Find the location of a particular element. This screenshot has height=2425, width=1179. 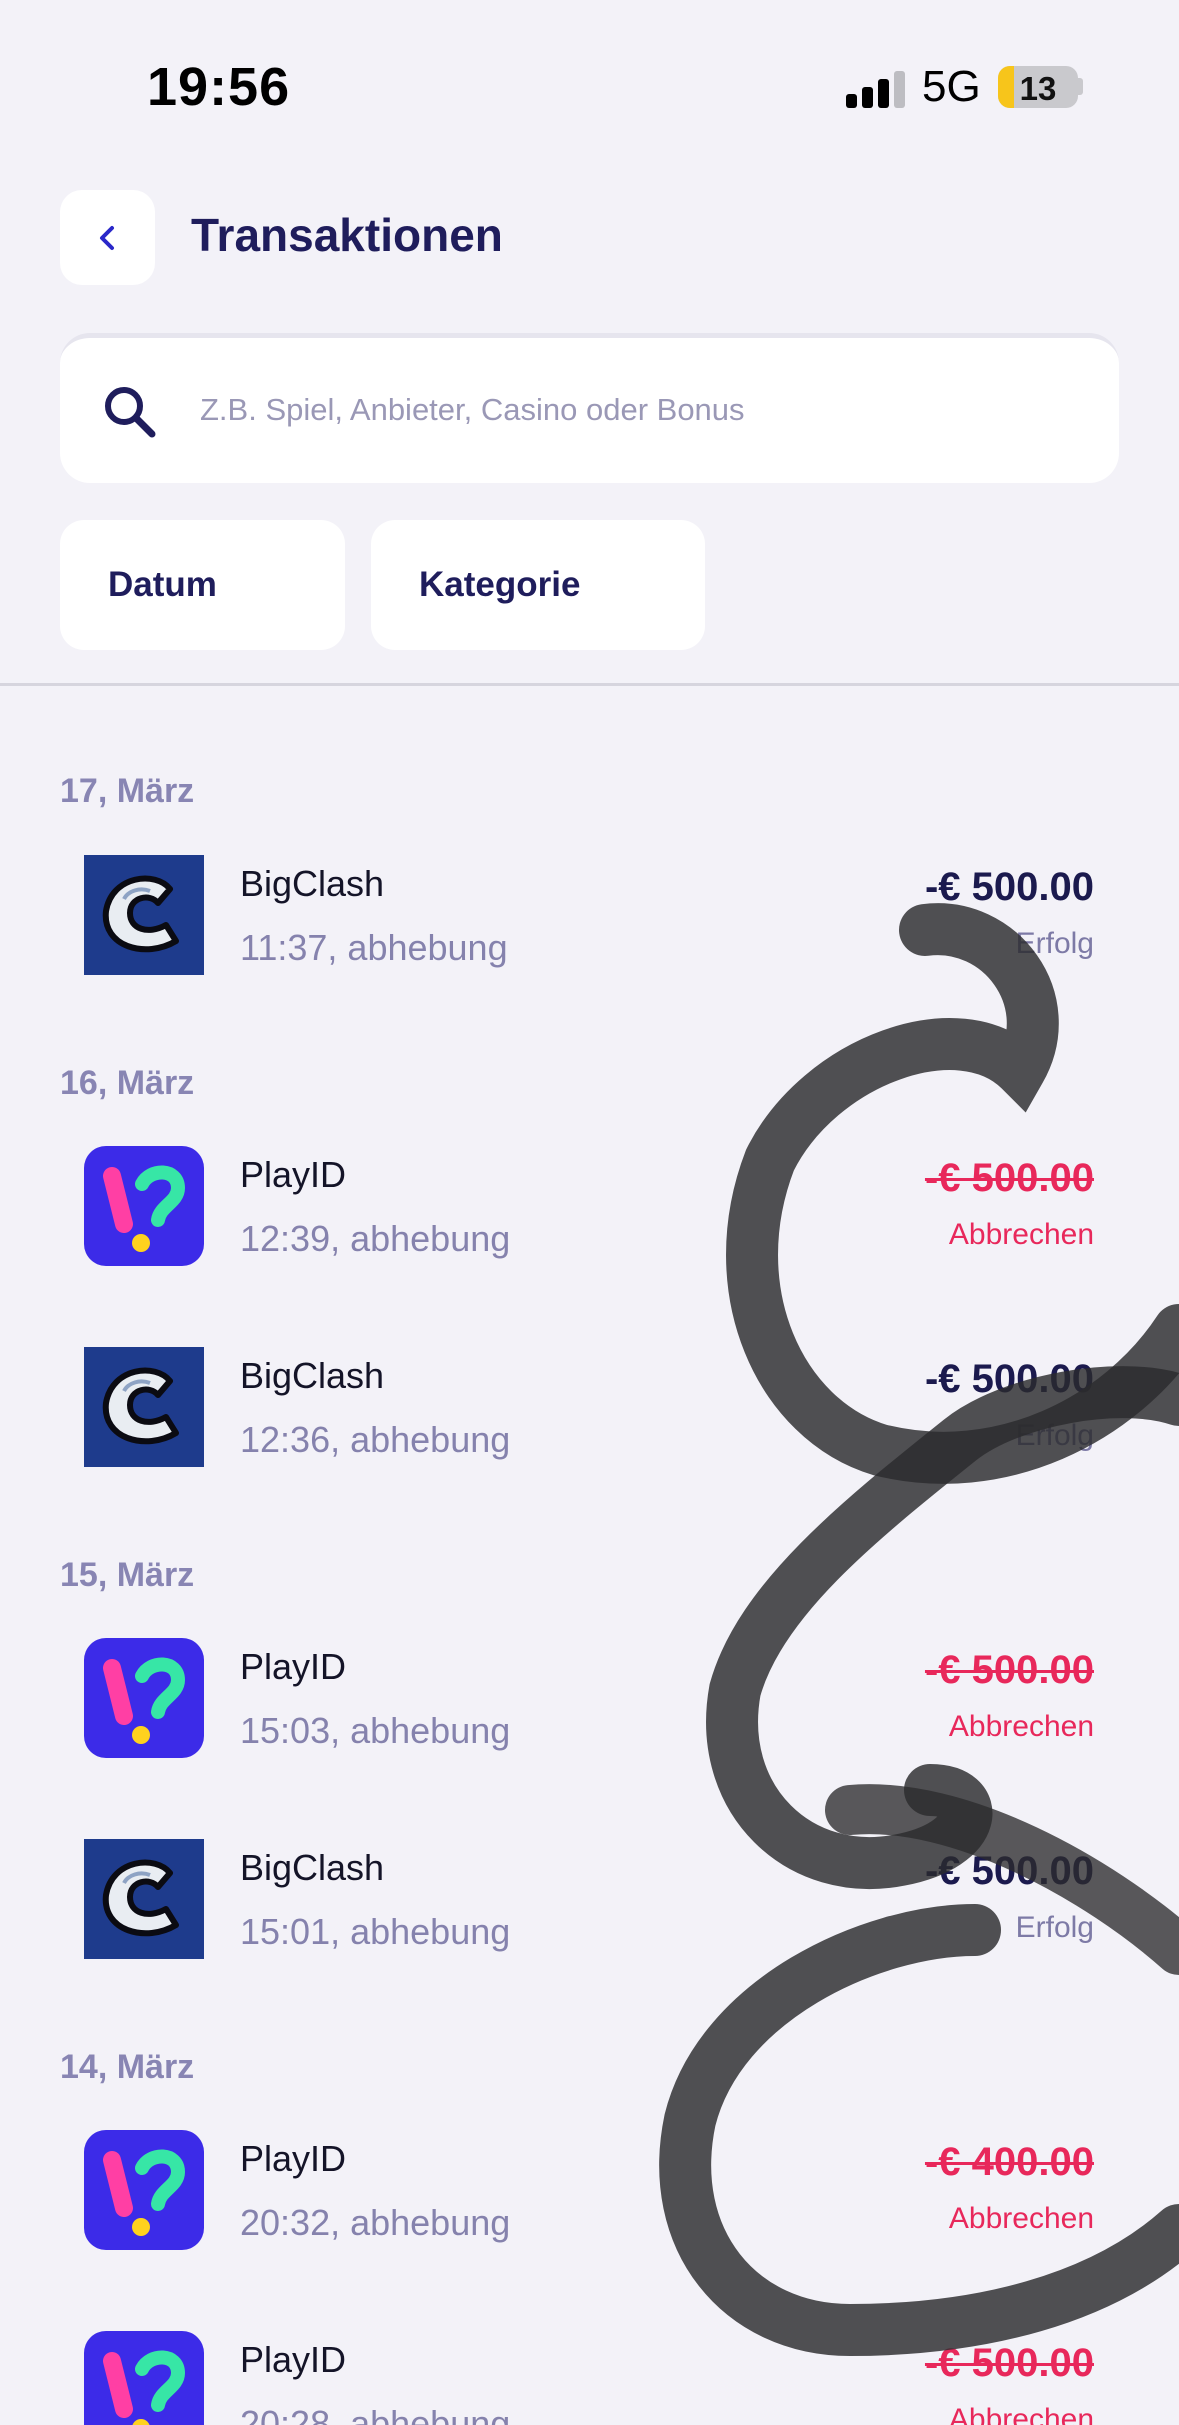

transaction-time-type: 12:39, abhebung is located at coordinates (375, 1238).